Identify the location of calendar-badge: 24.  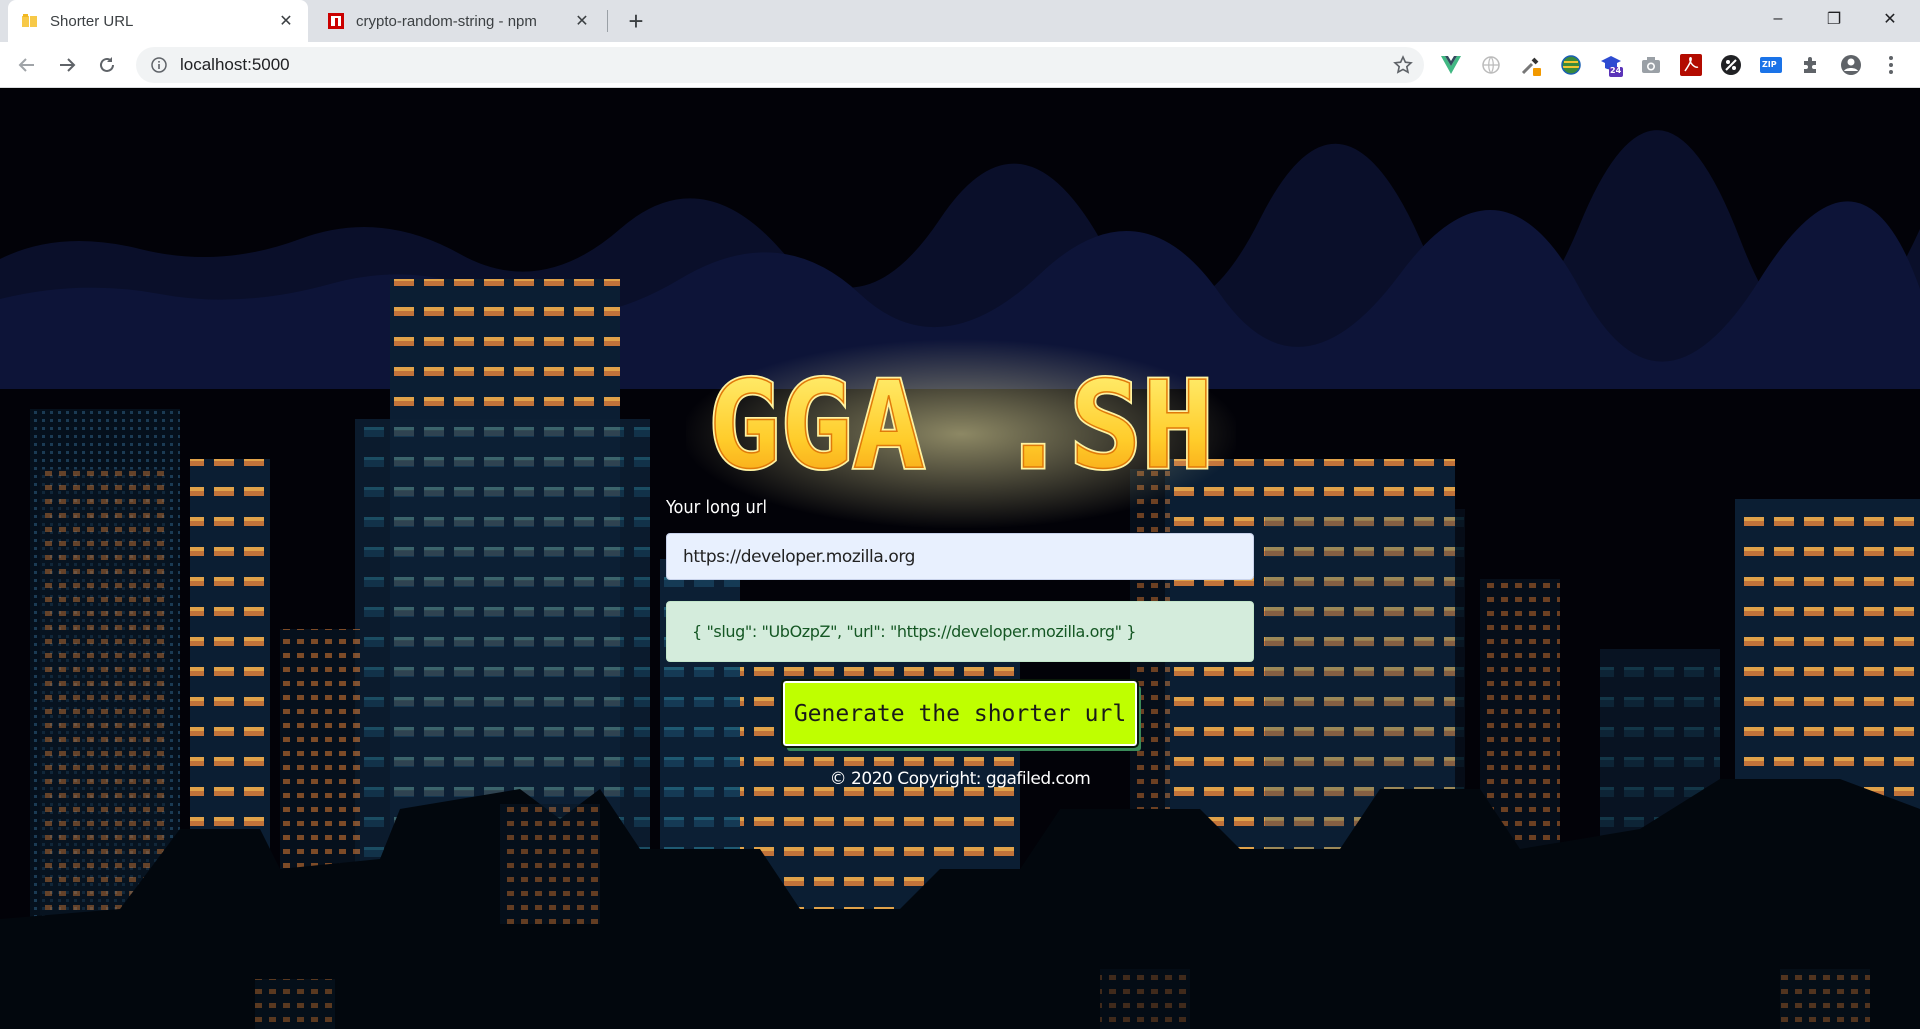
(1616, 70).